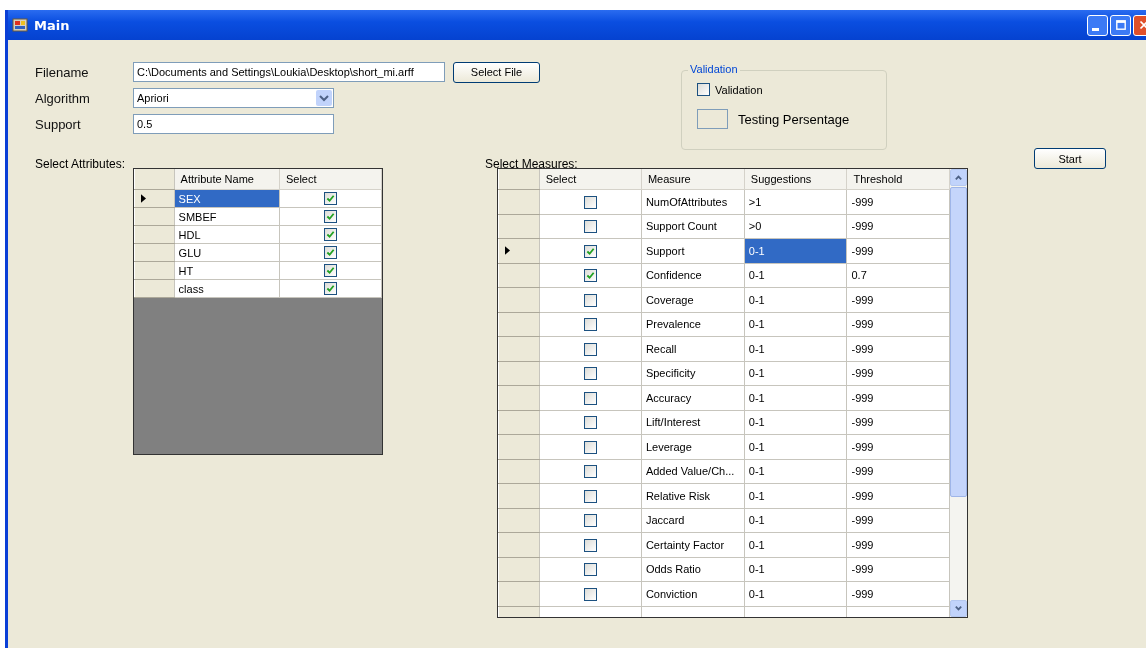 The image size is (1146, 648). Describe the element at coordinates (693, 201) in the screenshot. I see `table-cell: NumOfAttributes` at that location.